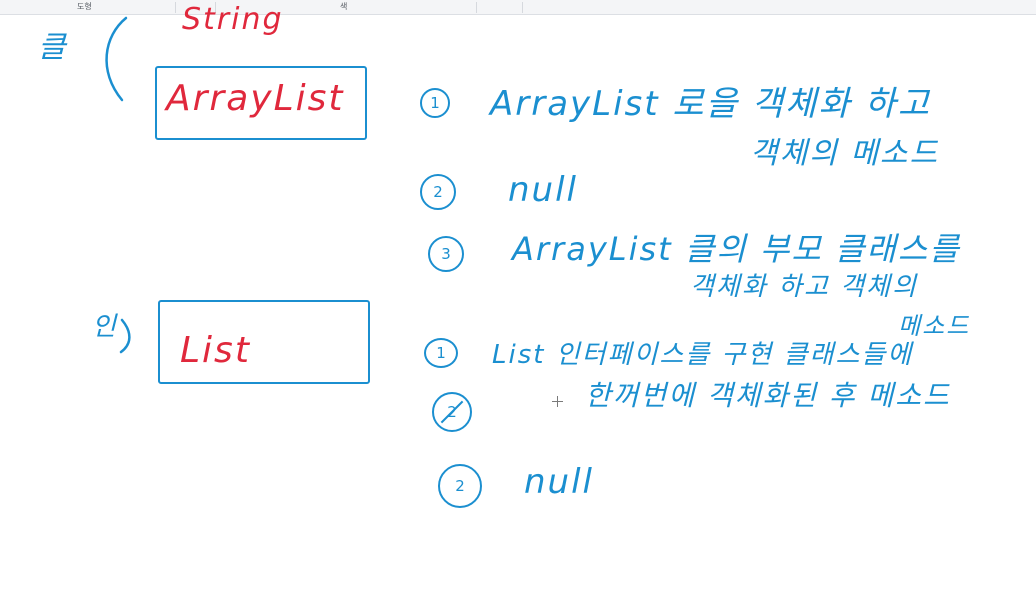 The width and height of the screenshot is (1036, 608). Describe the element at coordinates (435, 103) in the screenshot. I see `group1-item1-number: 1` at that location.